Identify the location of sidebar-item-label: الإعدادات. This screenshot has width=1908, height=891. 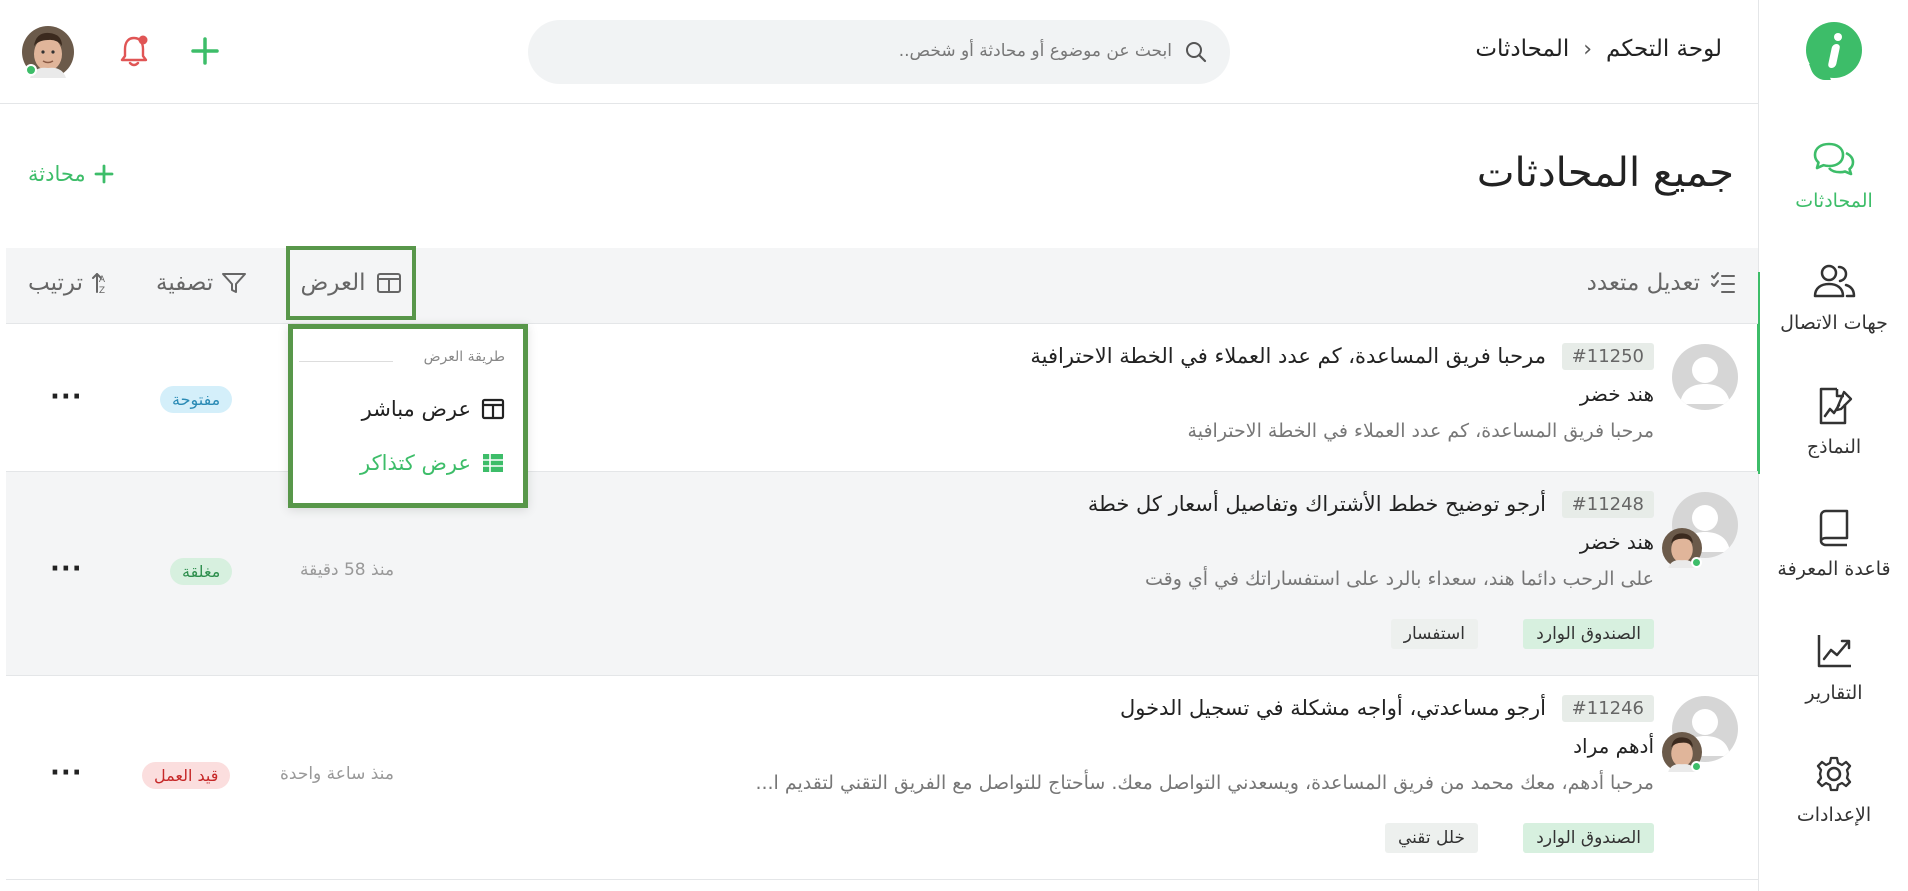
(1834, 815).